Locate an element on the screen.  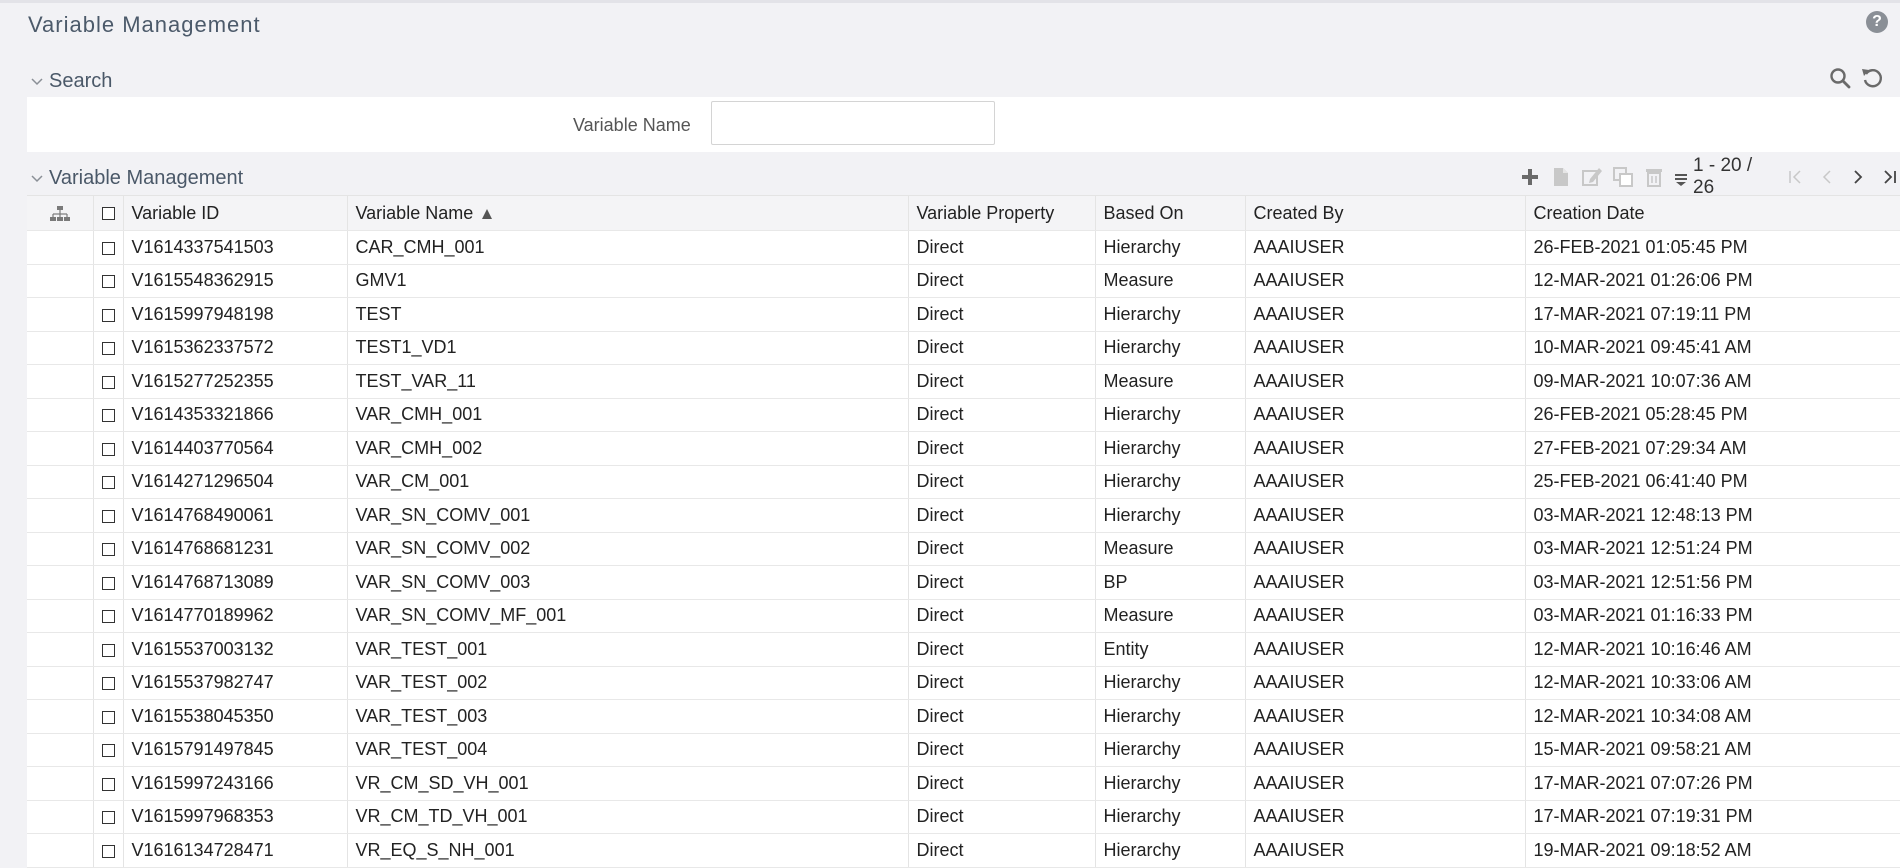
column-header-created-by: Created By is located at coordinates (1384, 213).